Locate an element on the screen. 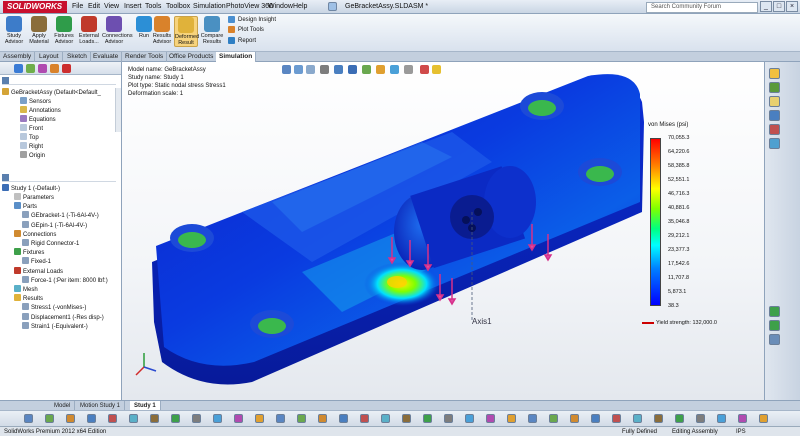  feature-tree-icon is located at coordinates (18, 68).